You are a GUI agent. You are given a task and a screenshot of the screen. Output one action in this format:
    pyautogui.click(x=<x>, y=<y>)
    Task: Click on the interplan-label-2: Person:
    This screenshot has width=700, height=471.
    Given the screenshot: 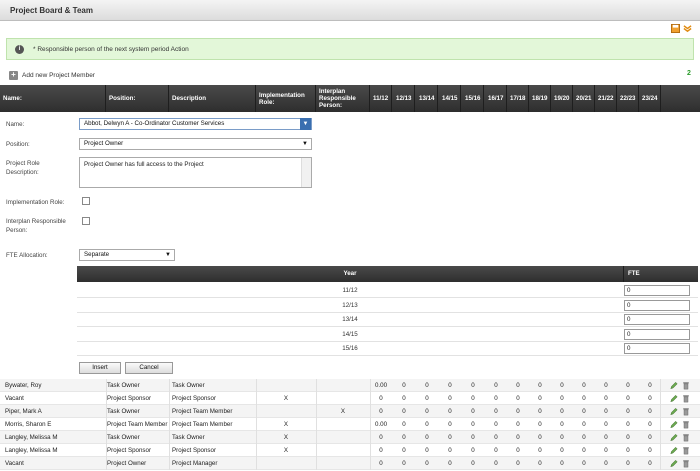 What is the action you would take?
    pyautogui.click(x=17, y=230)
    